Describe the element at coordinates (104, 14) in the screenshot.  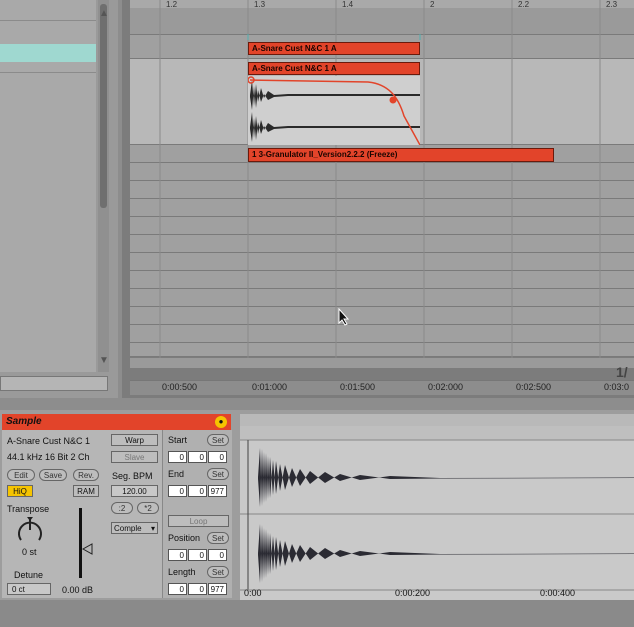
I see `scroll-up-icon: ▲` at that location.